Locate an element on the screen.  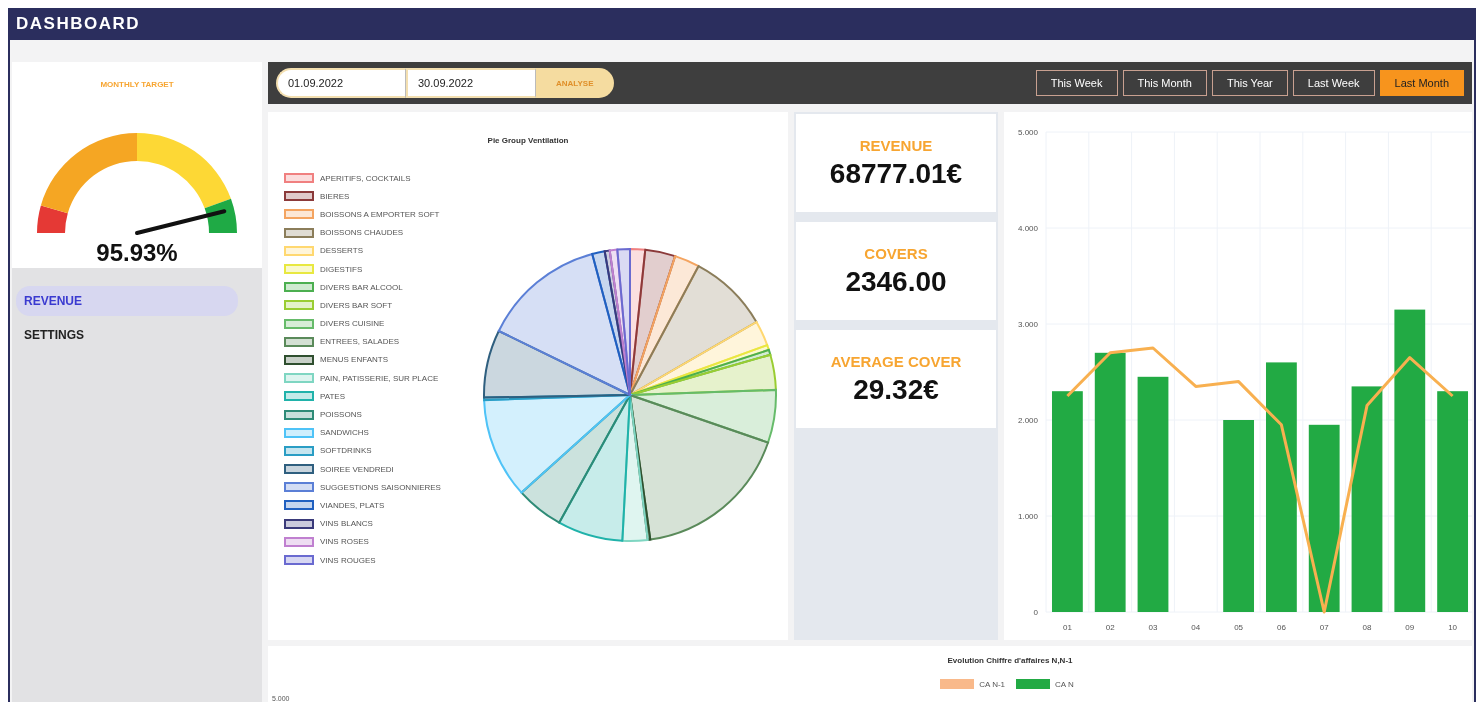
x-axis-label: 07 is located at coordinates (1324, 627).